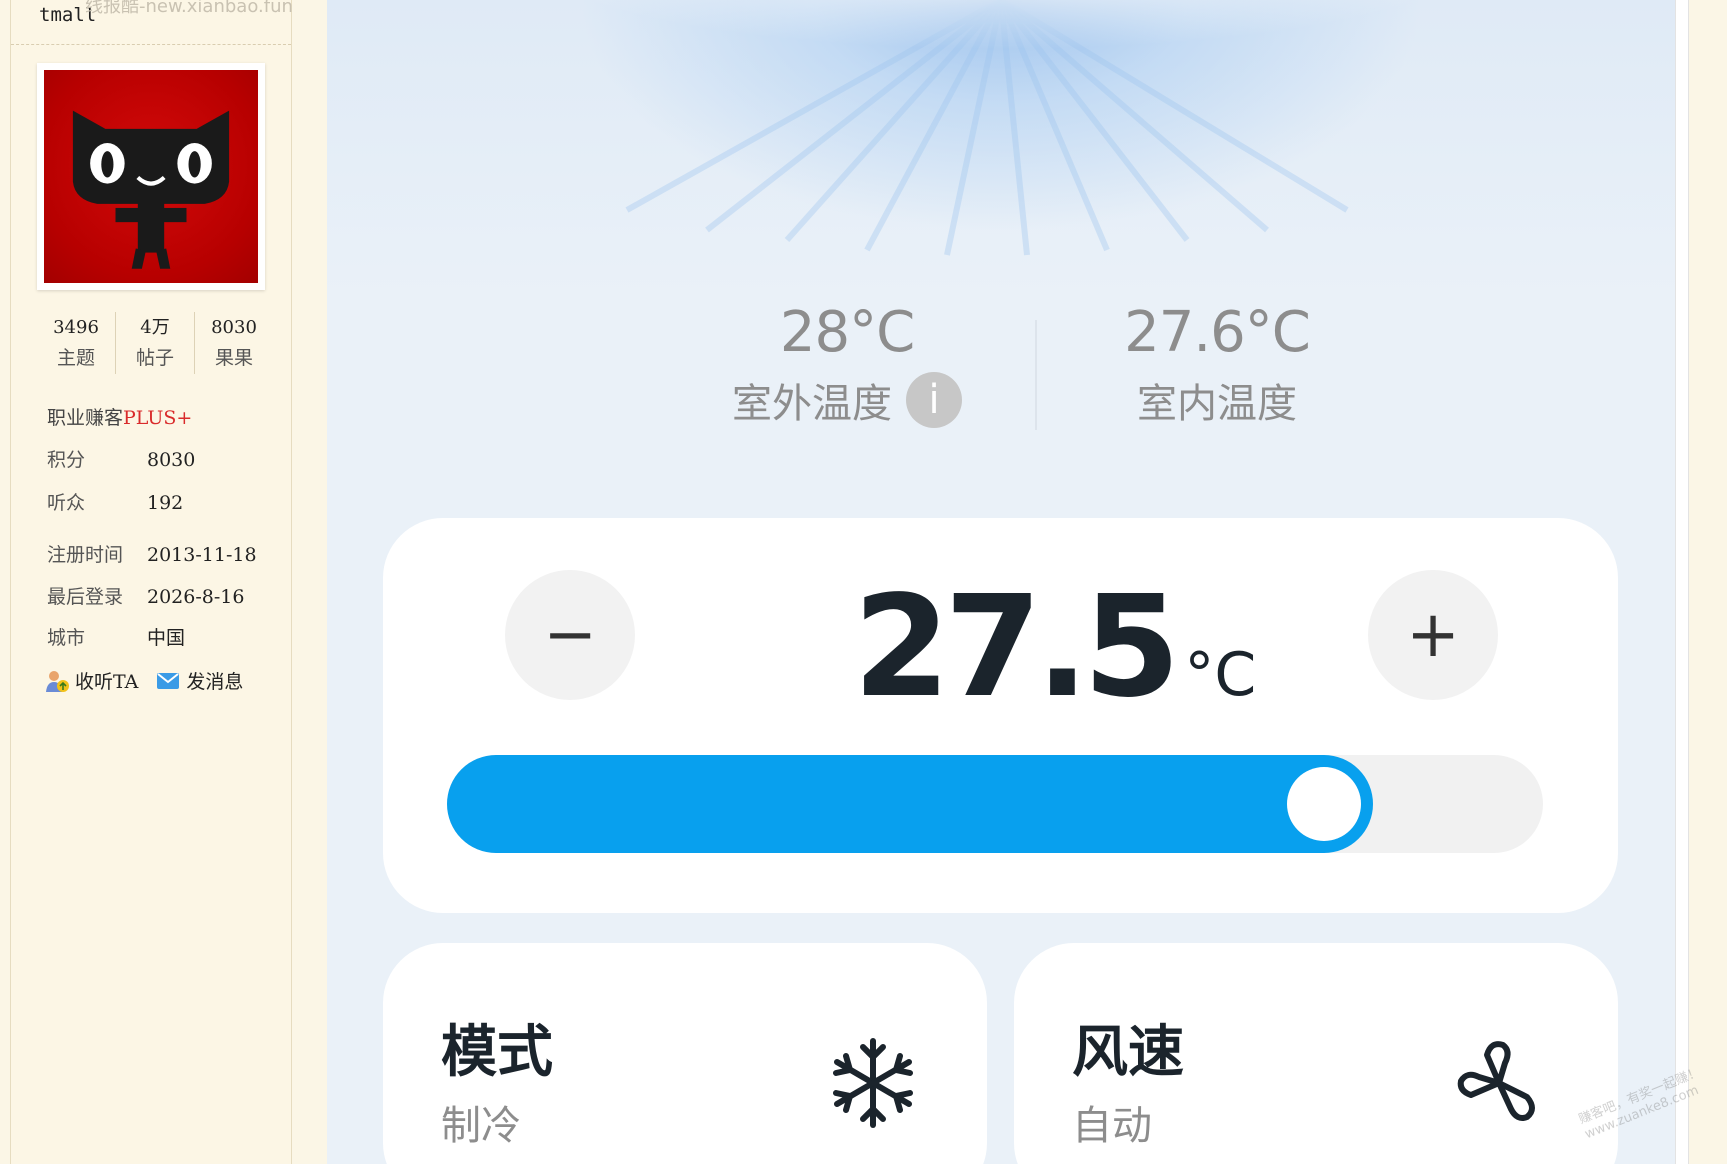 The width and height of the screenshot is (1727, 1164). What do you see at coordinates (1128, 1052) in the screenshot?
I see `fan-speed-title: 风速` at bounding box center [1128, 1052].